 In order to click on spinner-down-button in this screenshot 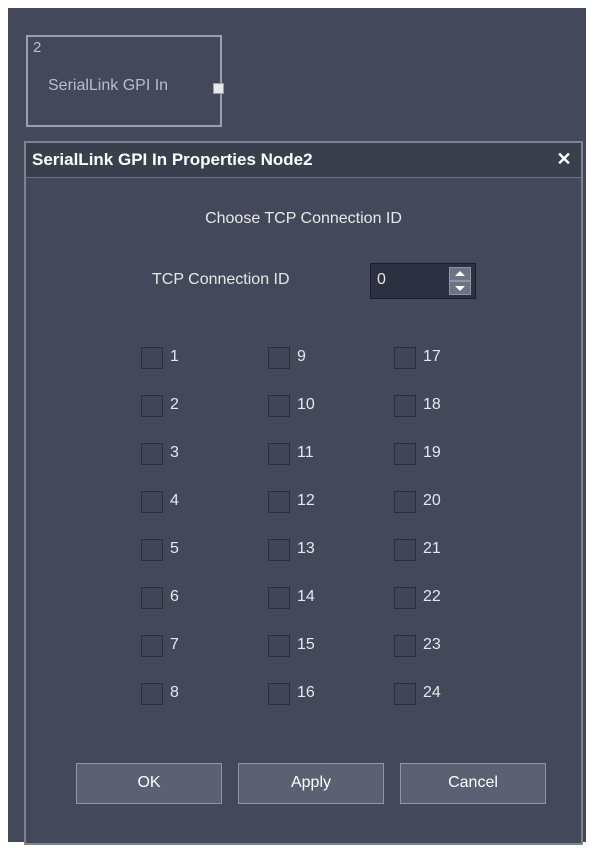, I will do `click(460, 288)`.